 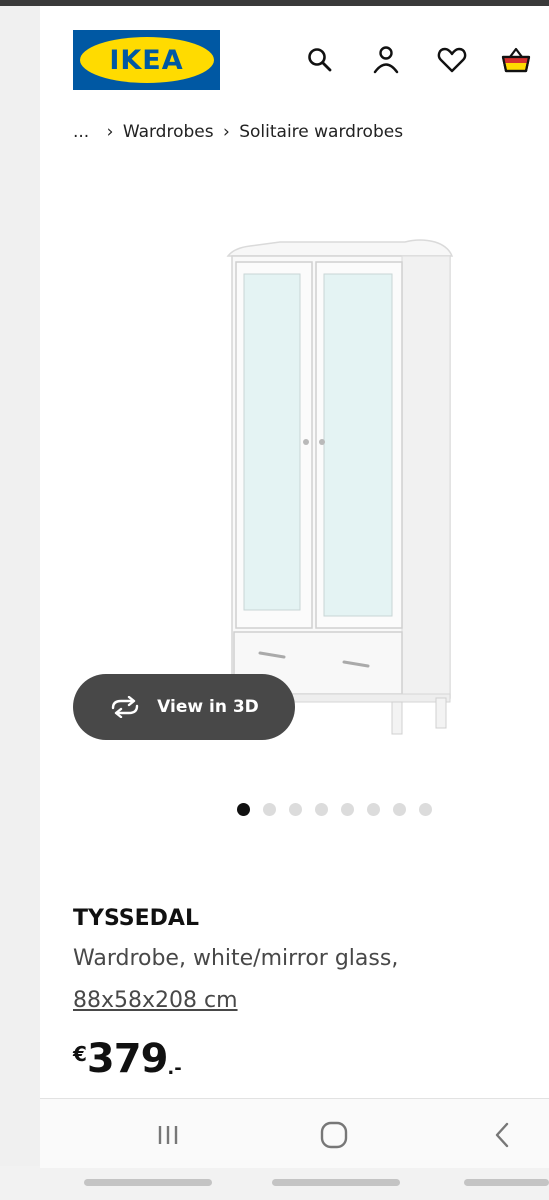 What do you see at coordinates (320, 60) in the screenshot?
I see `search-icon` at bounding box center [320, 60].